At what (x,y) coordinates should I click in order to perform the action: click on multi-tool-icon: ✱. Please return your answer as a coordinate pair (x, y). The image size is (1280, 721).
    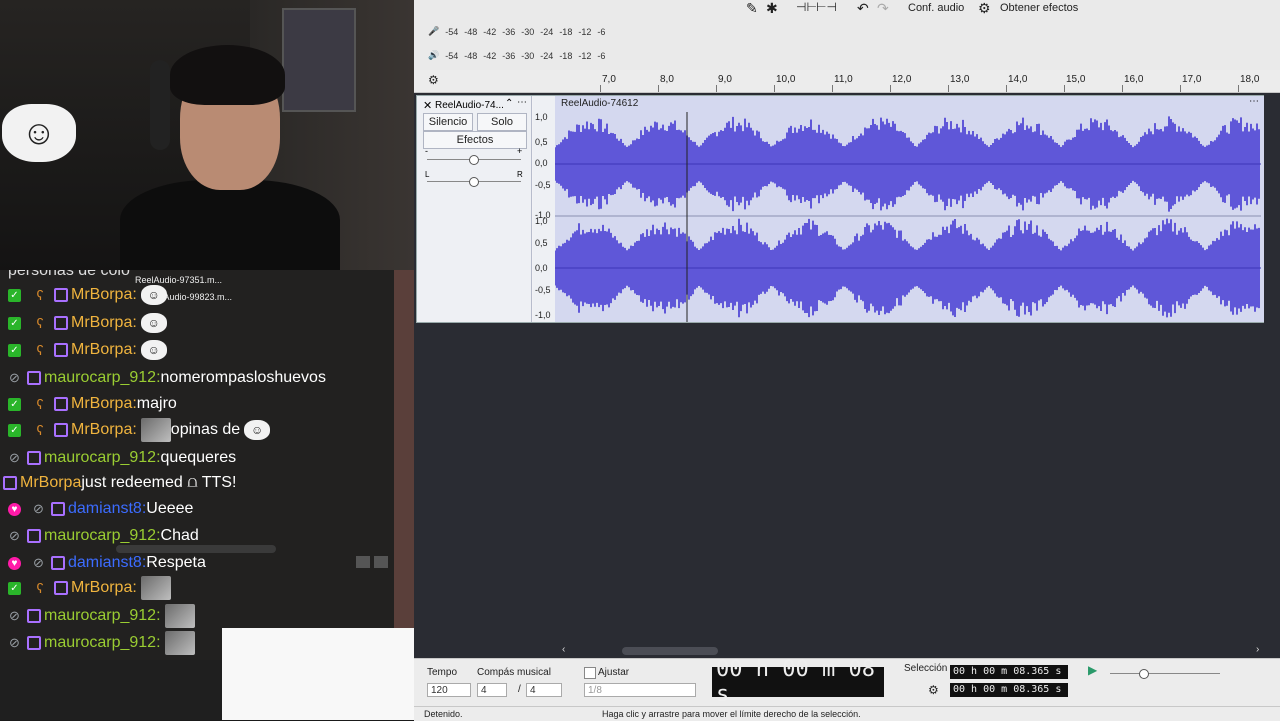
    Looking at the image, I should click on (772, 8).